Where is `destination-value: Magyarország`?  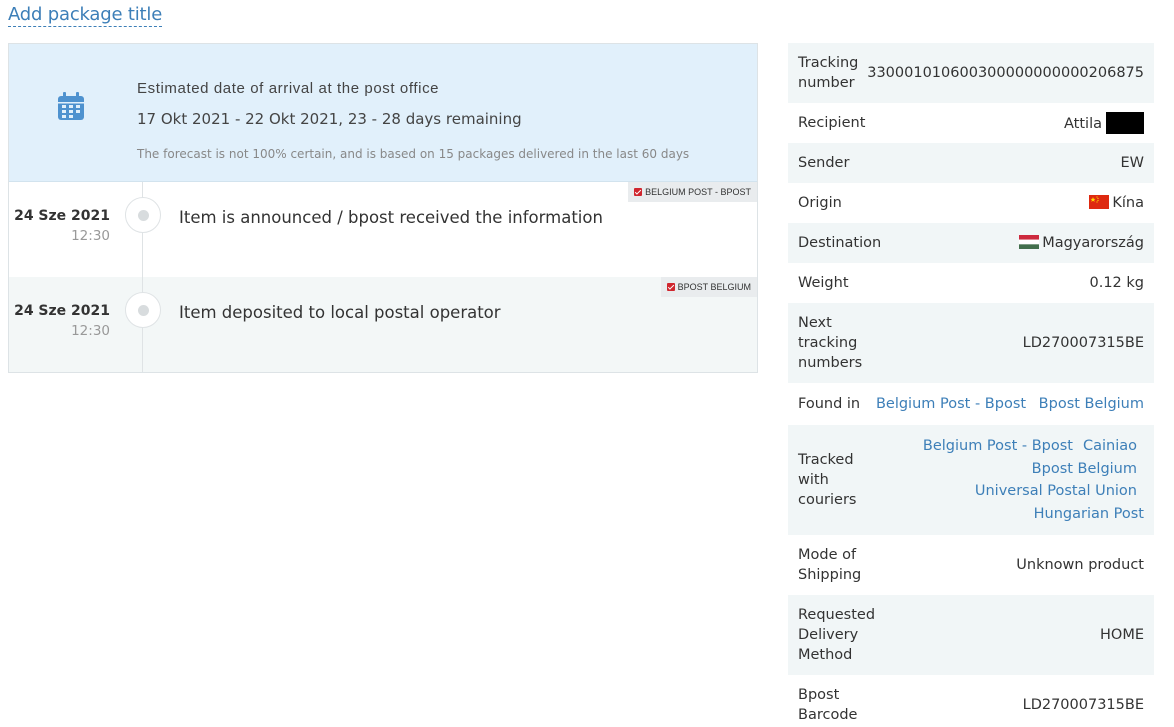 destination-value: Magyarország is located at coordinates (1093, 243).